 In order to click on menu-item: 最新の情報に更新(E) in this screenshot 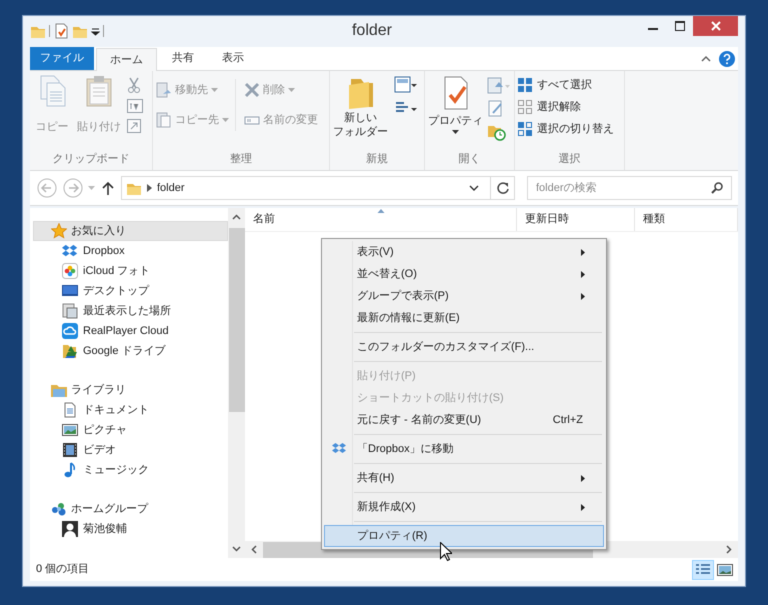, I will do `click(464, 318)`.